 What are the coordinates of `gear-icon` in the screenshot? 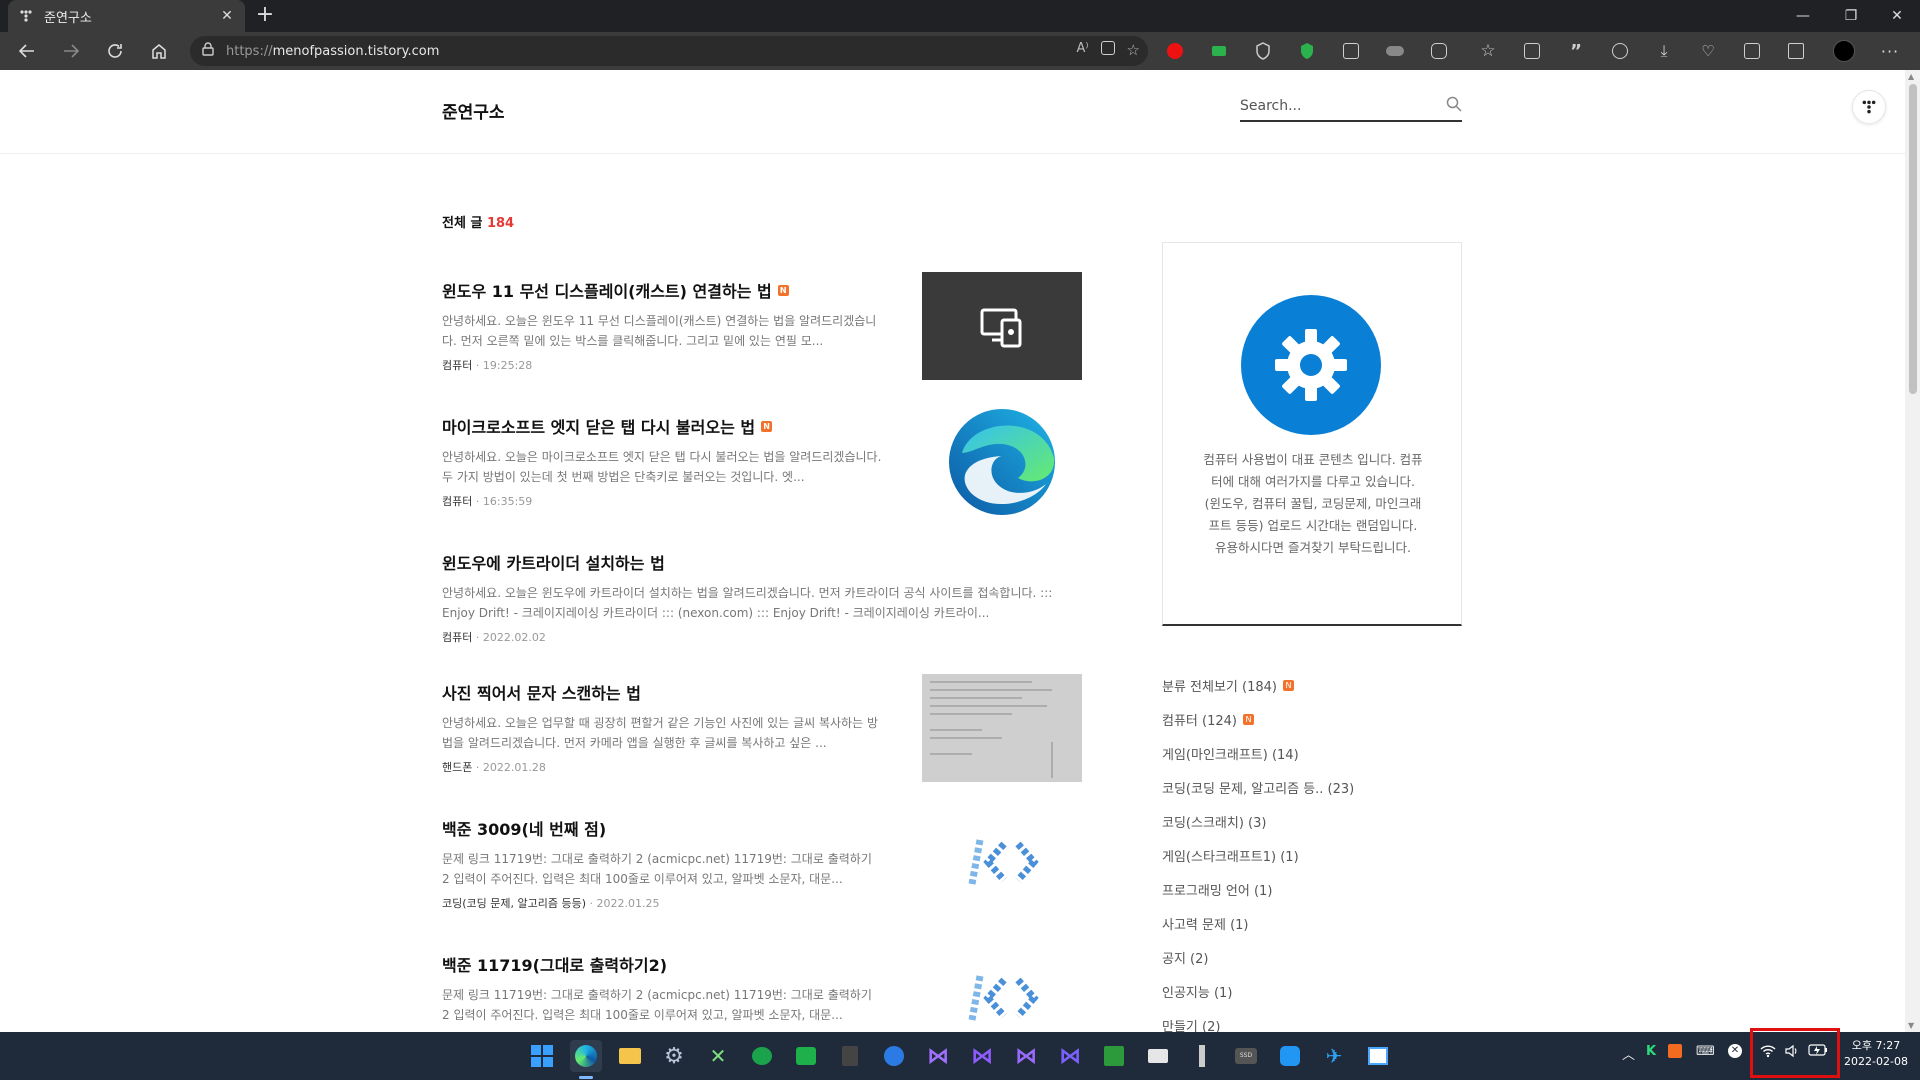 It's located at (1311, 365).